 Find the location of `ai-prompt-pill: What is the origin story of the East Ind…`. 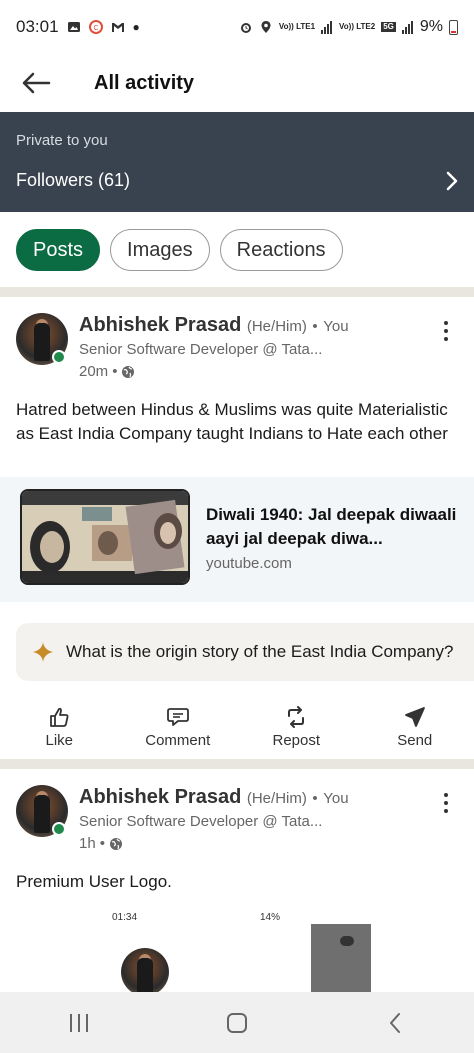

ai-prompt-pill: What is the origin story of the East Ind… is located at coordinates (245, 652).